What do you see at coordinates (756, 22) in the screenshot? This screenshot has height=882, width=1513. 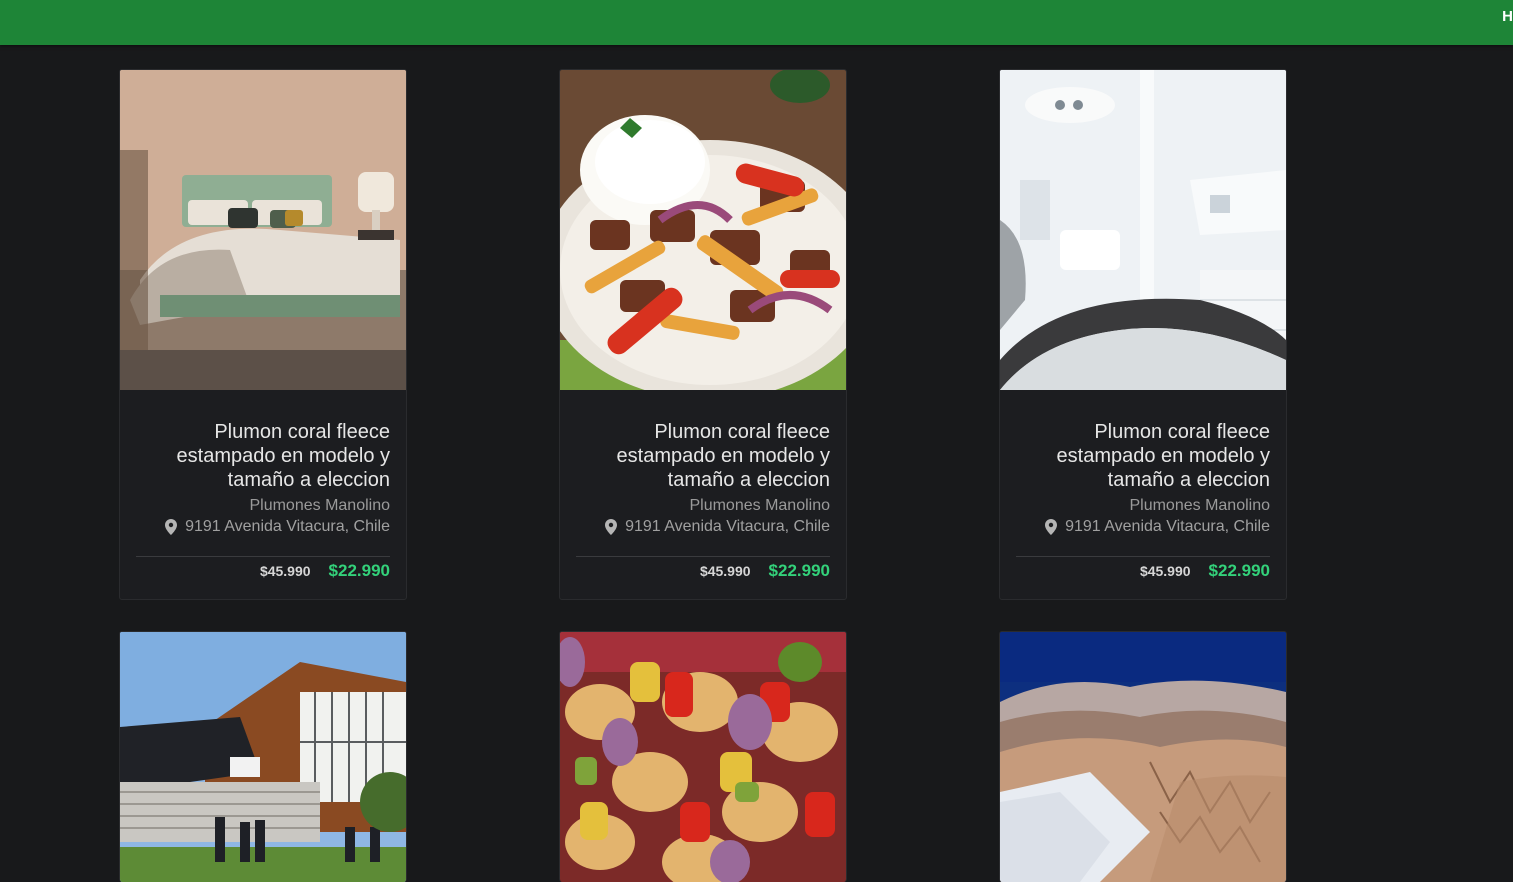 I see `top-navbar: H` at bounding box center [756, 22].